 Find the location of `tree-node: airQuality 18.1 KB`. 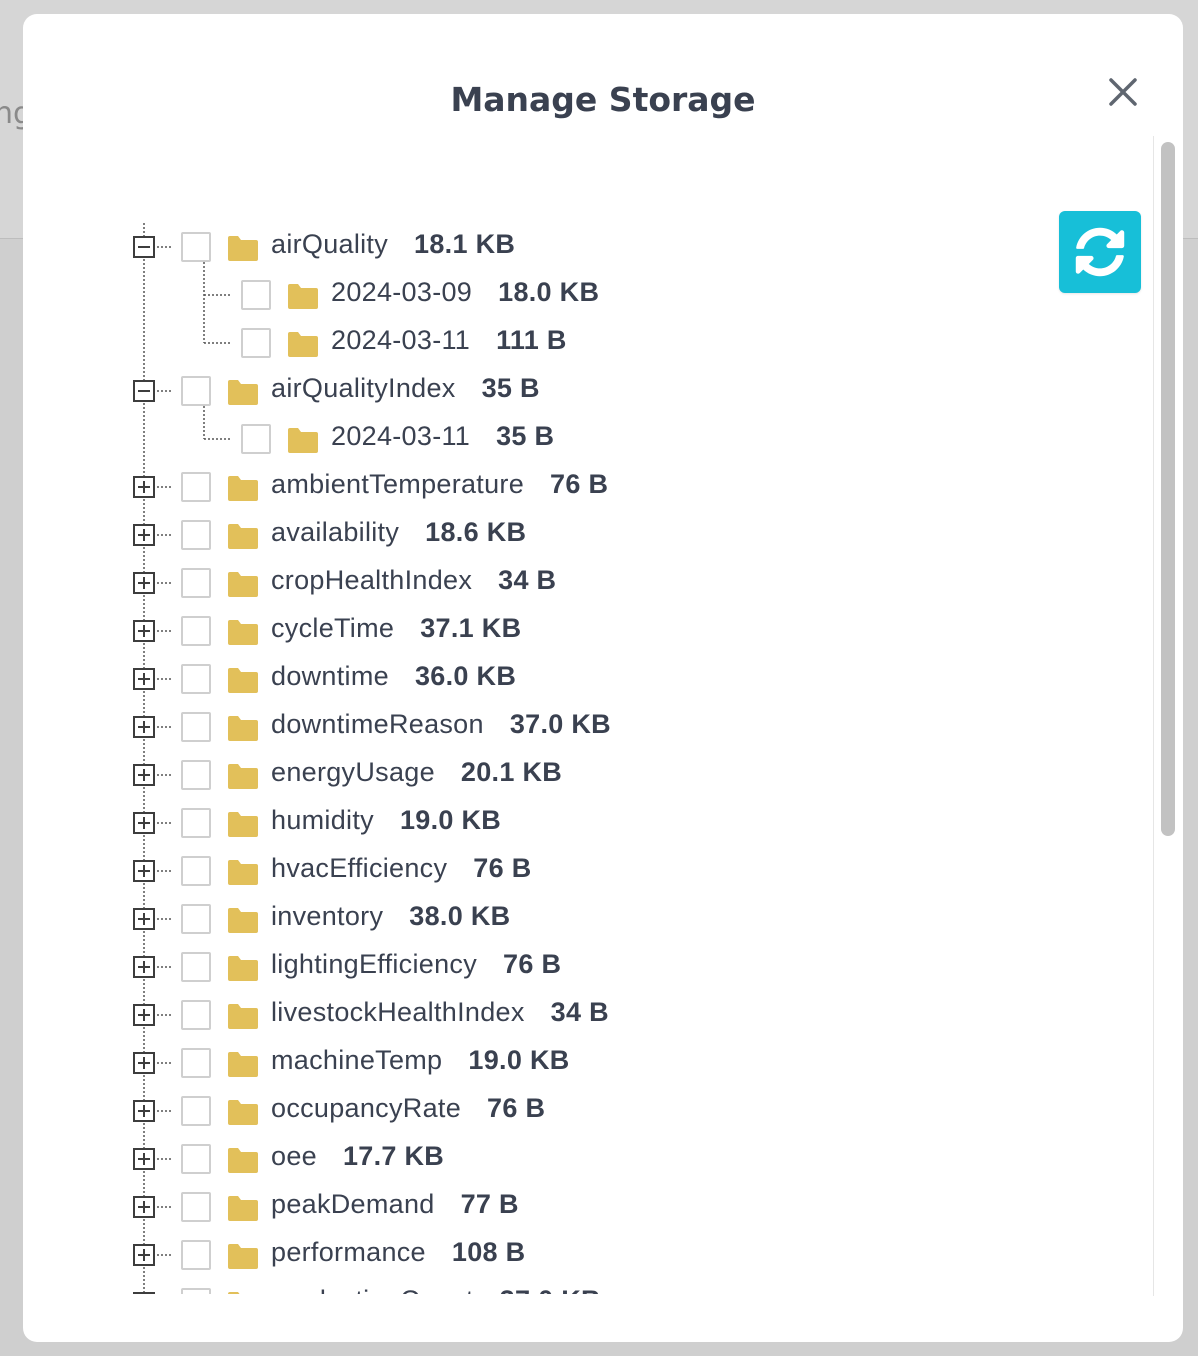

tree-node: airQuality 18.1 KB is located at coordinates (473, 247).